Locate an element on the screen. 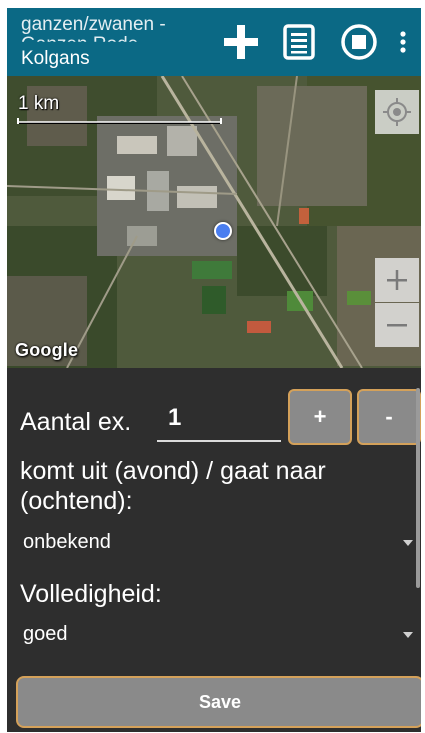 The height and width of the screenshot is (733, 425). overflow-menu-button is located at coordinates (403, 42).